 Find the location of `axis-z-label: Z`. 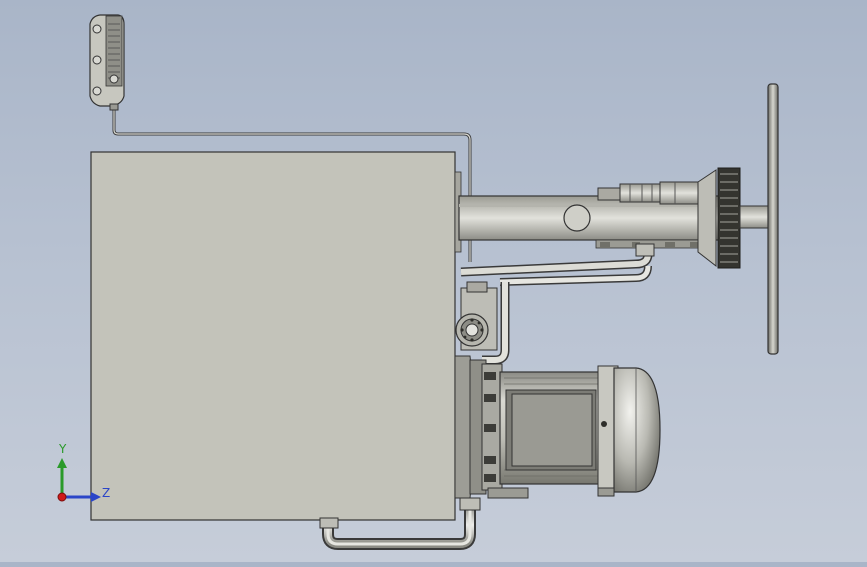

axis-z-label: Z is located at coordinates (106, 493).